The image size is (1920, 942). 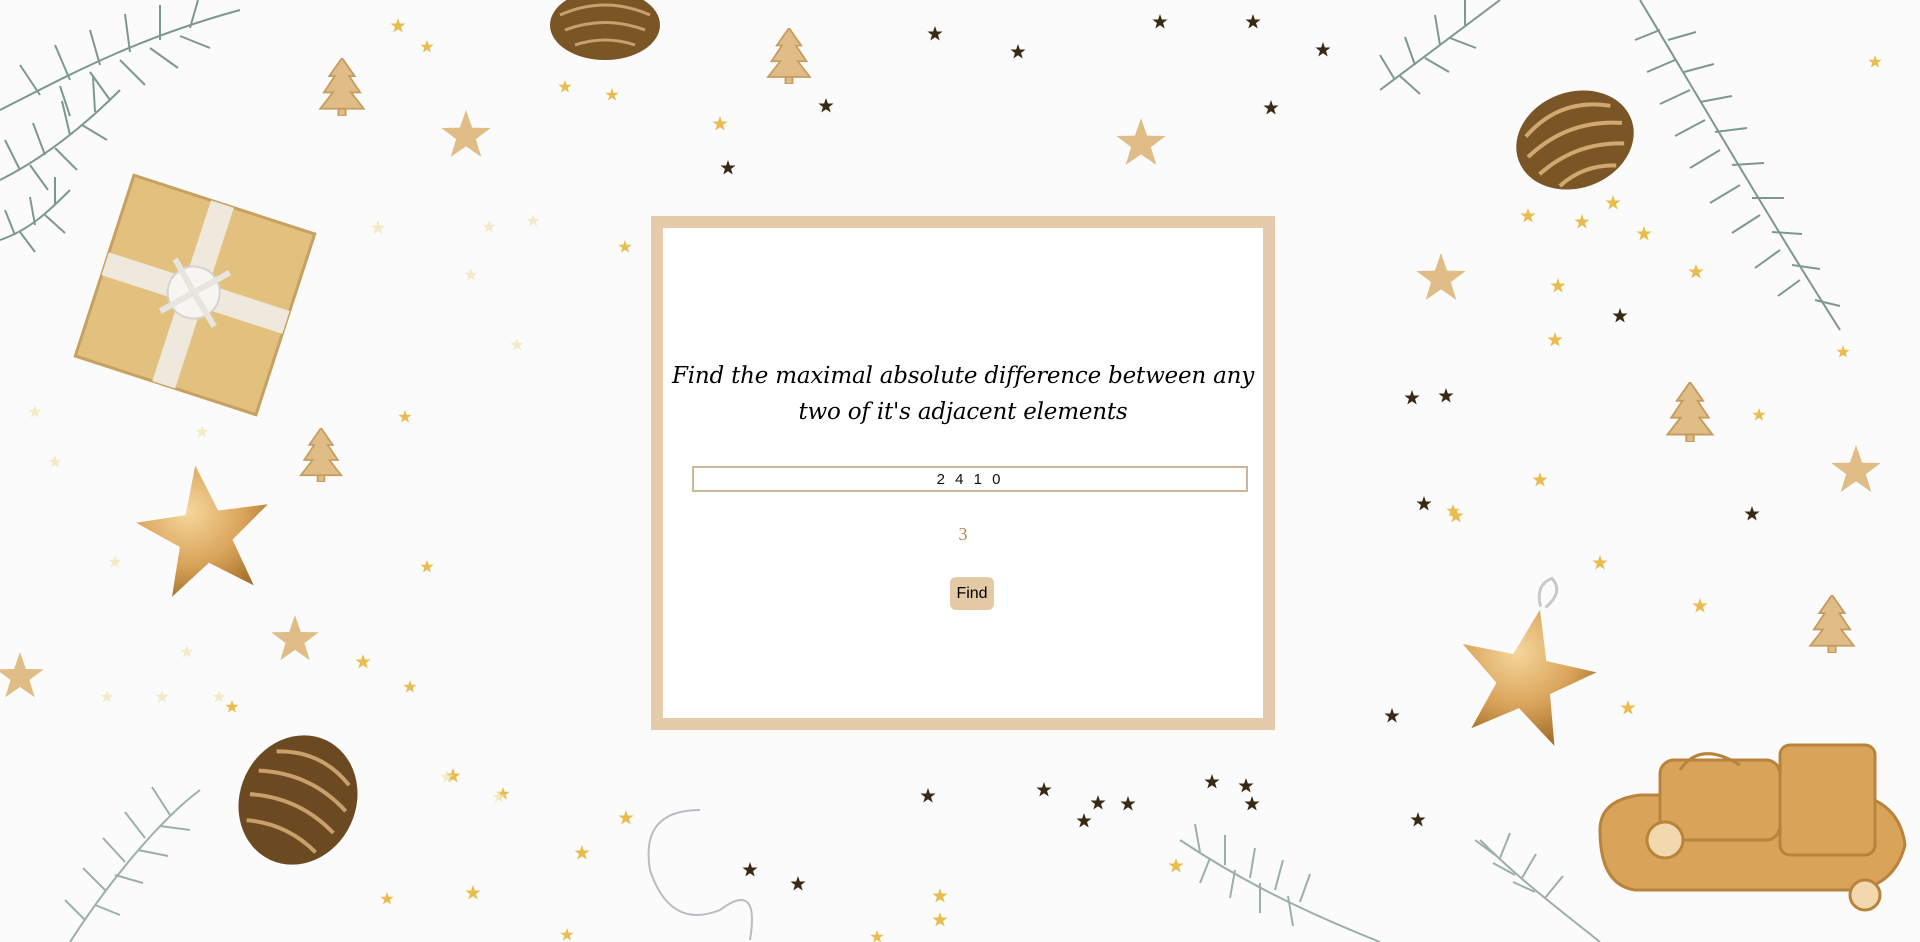 What do you see at coordinates (195, 295) in the screenshot?
I see `gift-box-icon` at bounding box center [195, 295].